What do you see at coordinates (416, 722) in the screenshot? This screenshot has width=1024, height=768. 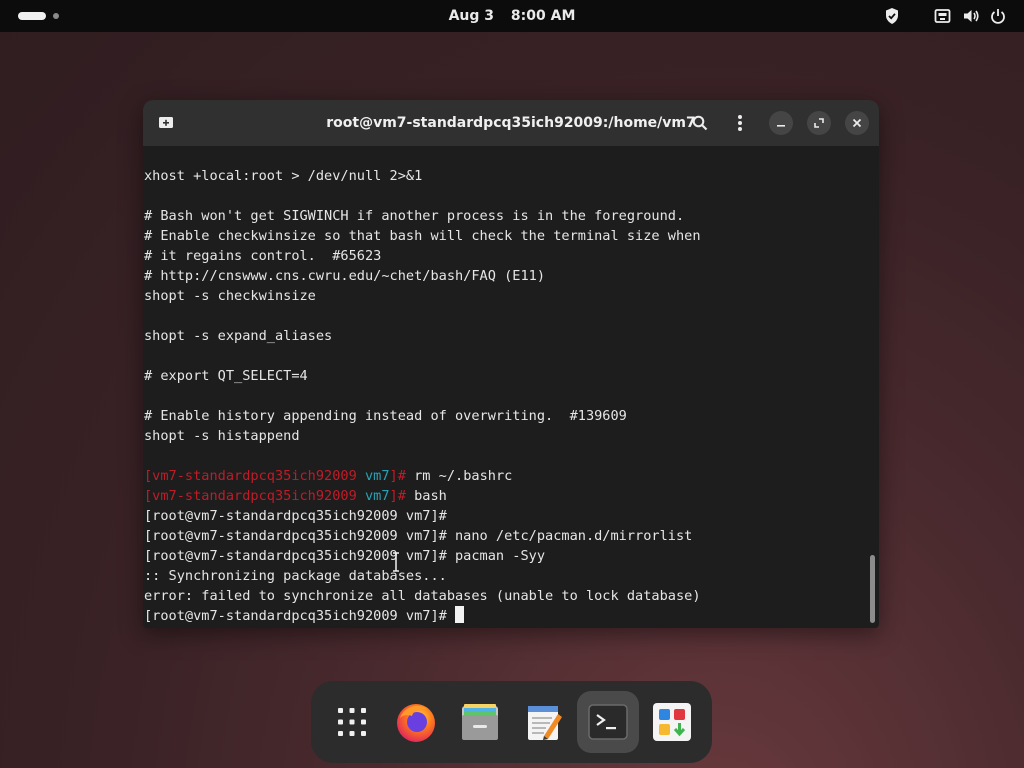 I see `firefox-icon` at bounding box center [416, 722].